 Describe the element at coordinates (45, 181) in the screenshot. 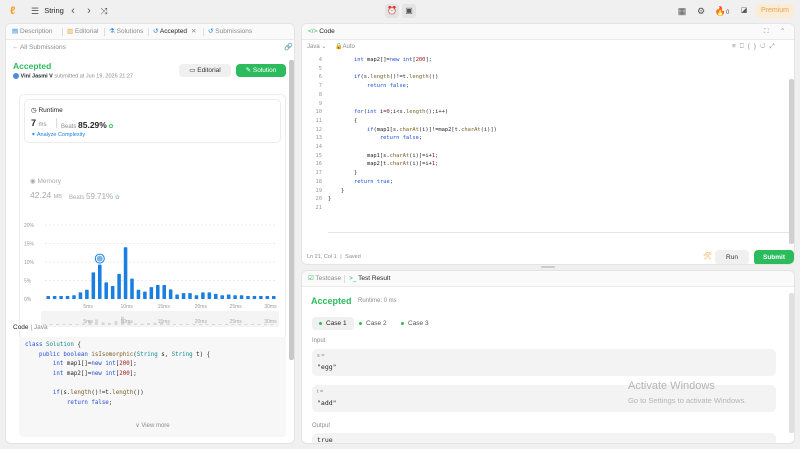

I see `memory-label: ◉ Memory` at that location.